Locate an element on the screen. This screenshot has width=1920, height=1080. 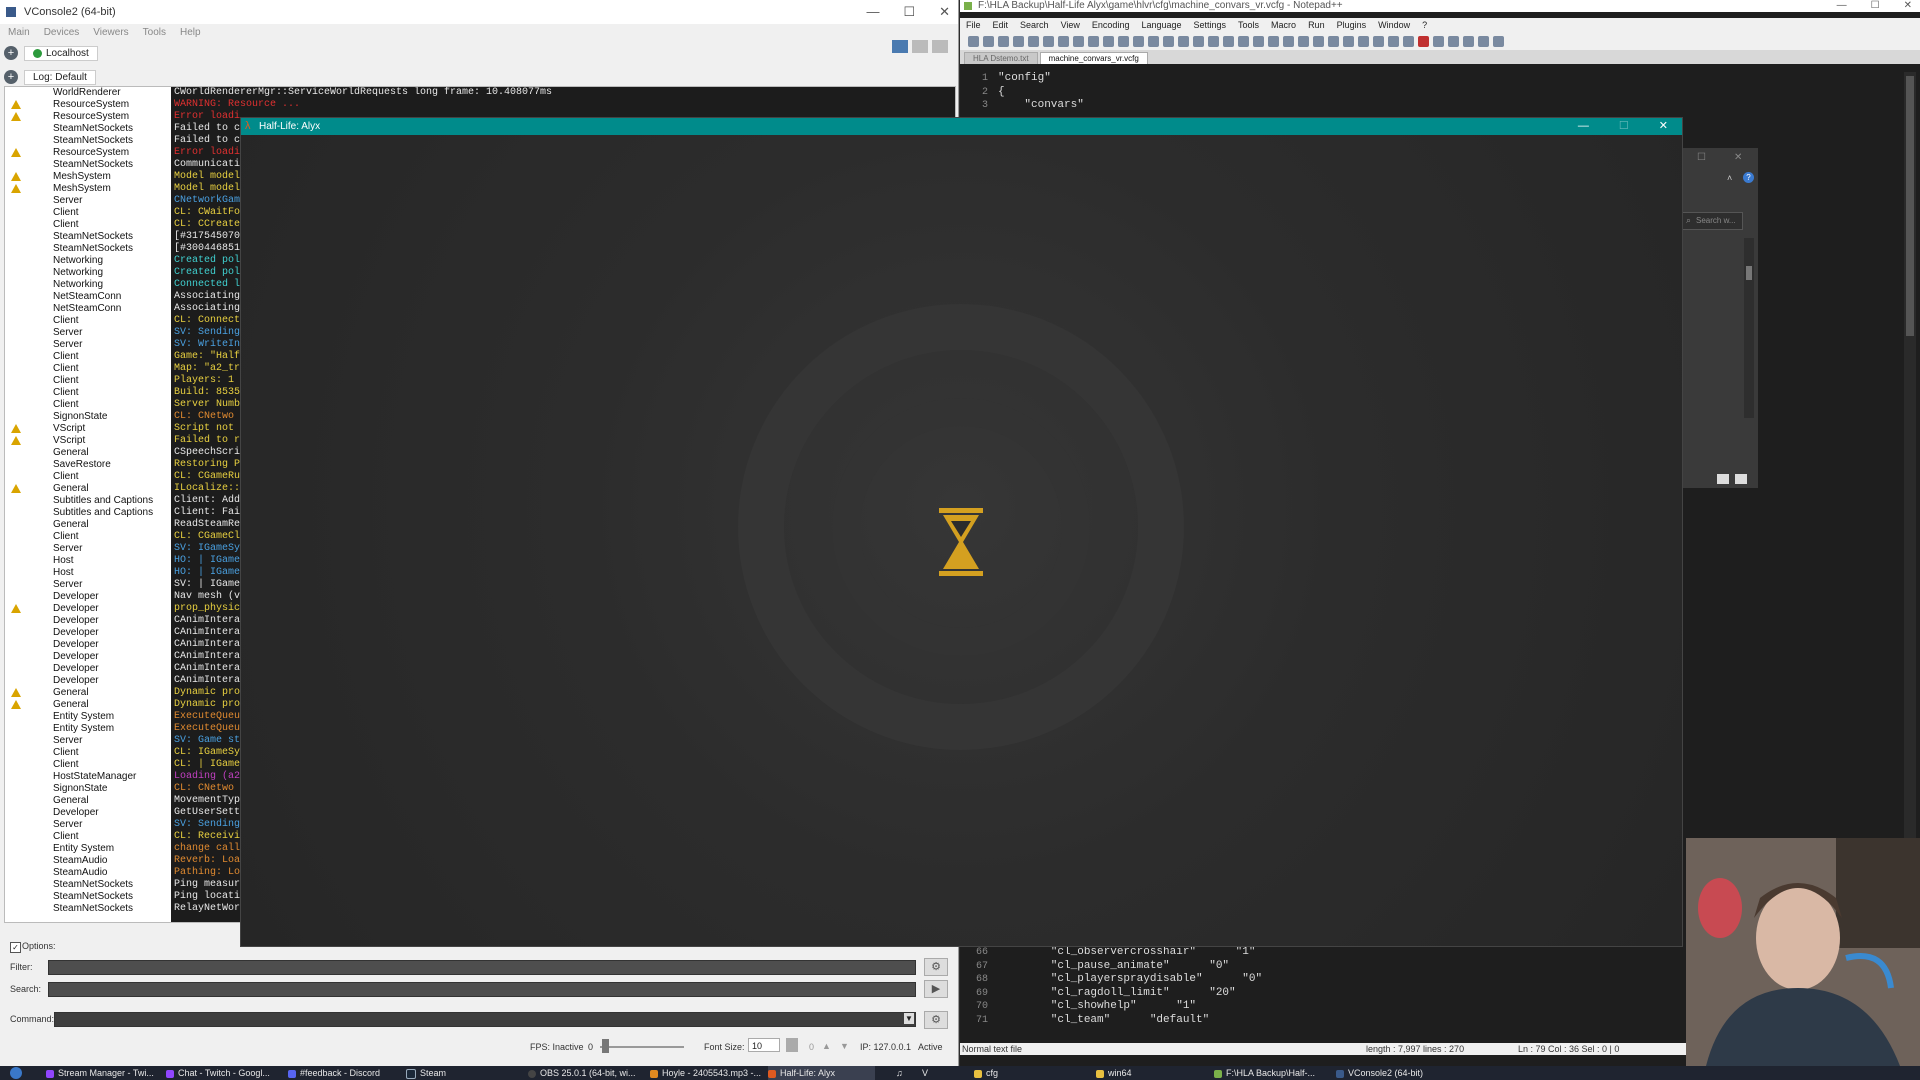
npp-menu-file: File is located at coordinates (973, 25).